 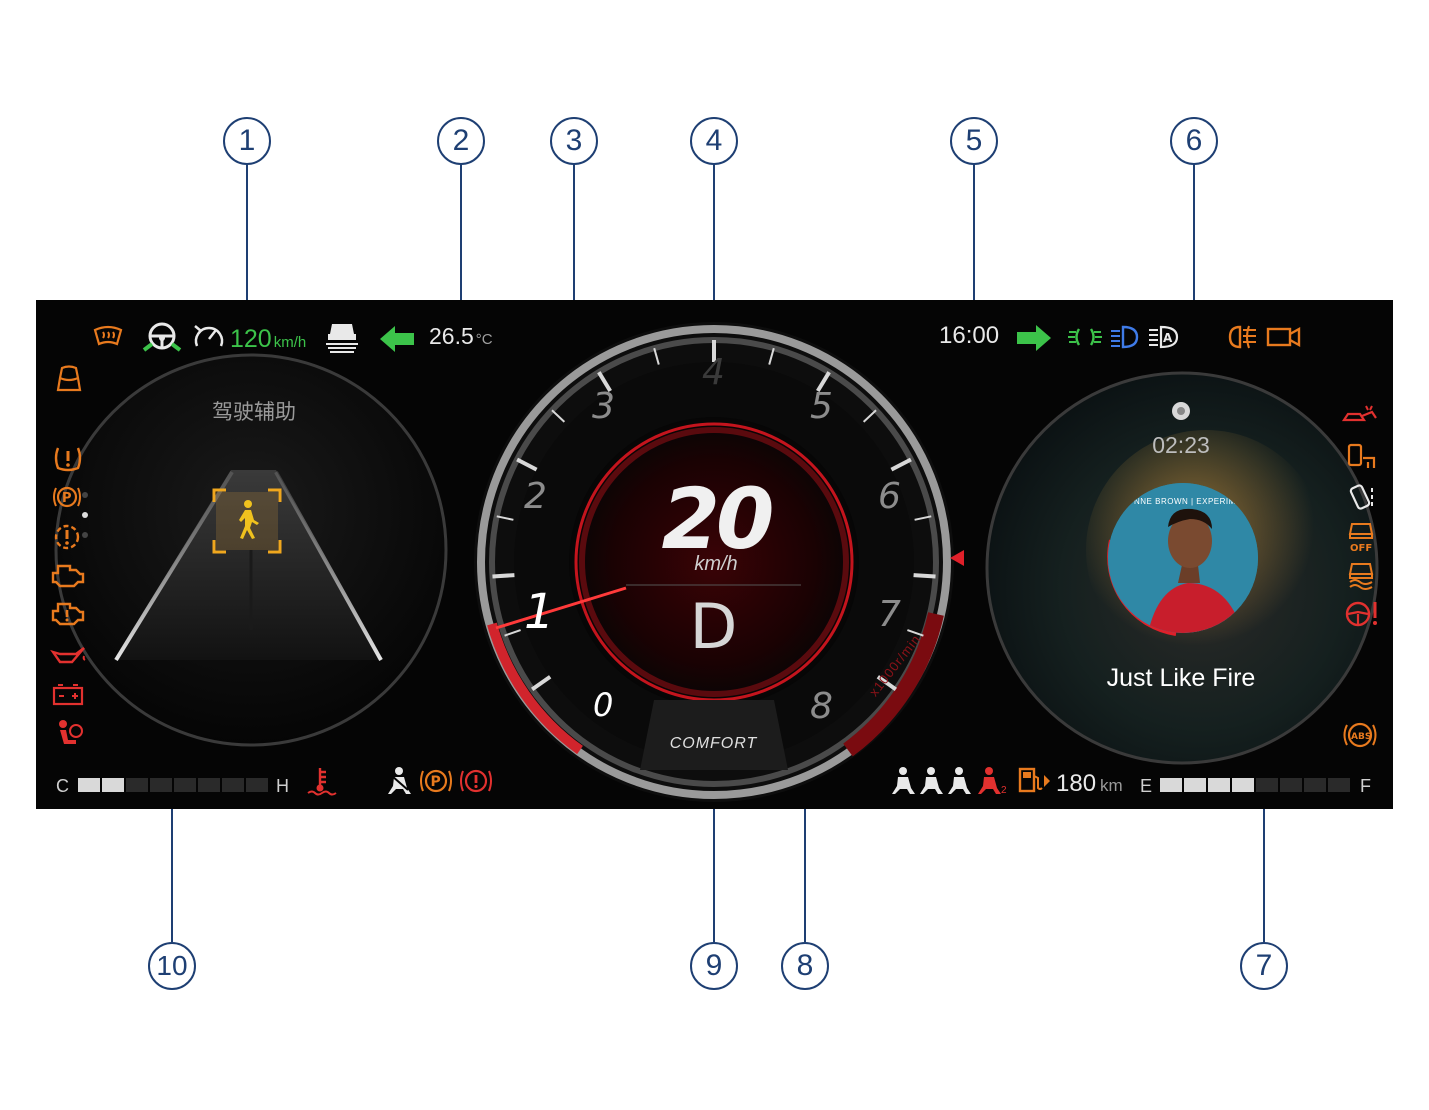 I want to click on temp-gauge-low-label: C, so click(x=62, y=786).